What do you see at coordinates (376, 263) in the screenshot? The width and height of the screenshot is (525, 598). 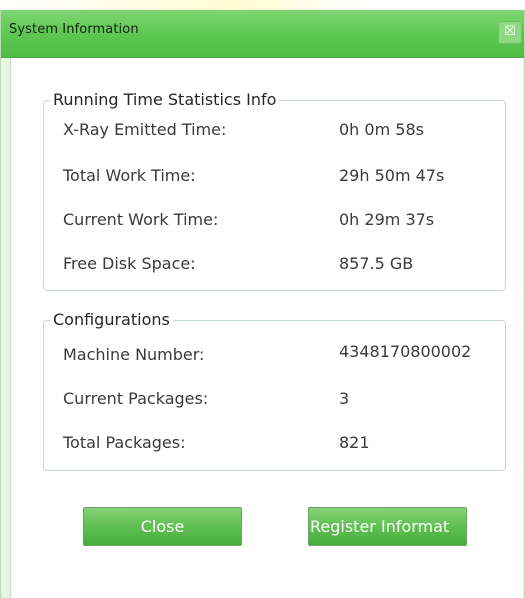 I see `free-disk-space-value: 857.5 GB` at bounding box center [376, 263].